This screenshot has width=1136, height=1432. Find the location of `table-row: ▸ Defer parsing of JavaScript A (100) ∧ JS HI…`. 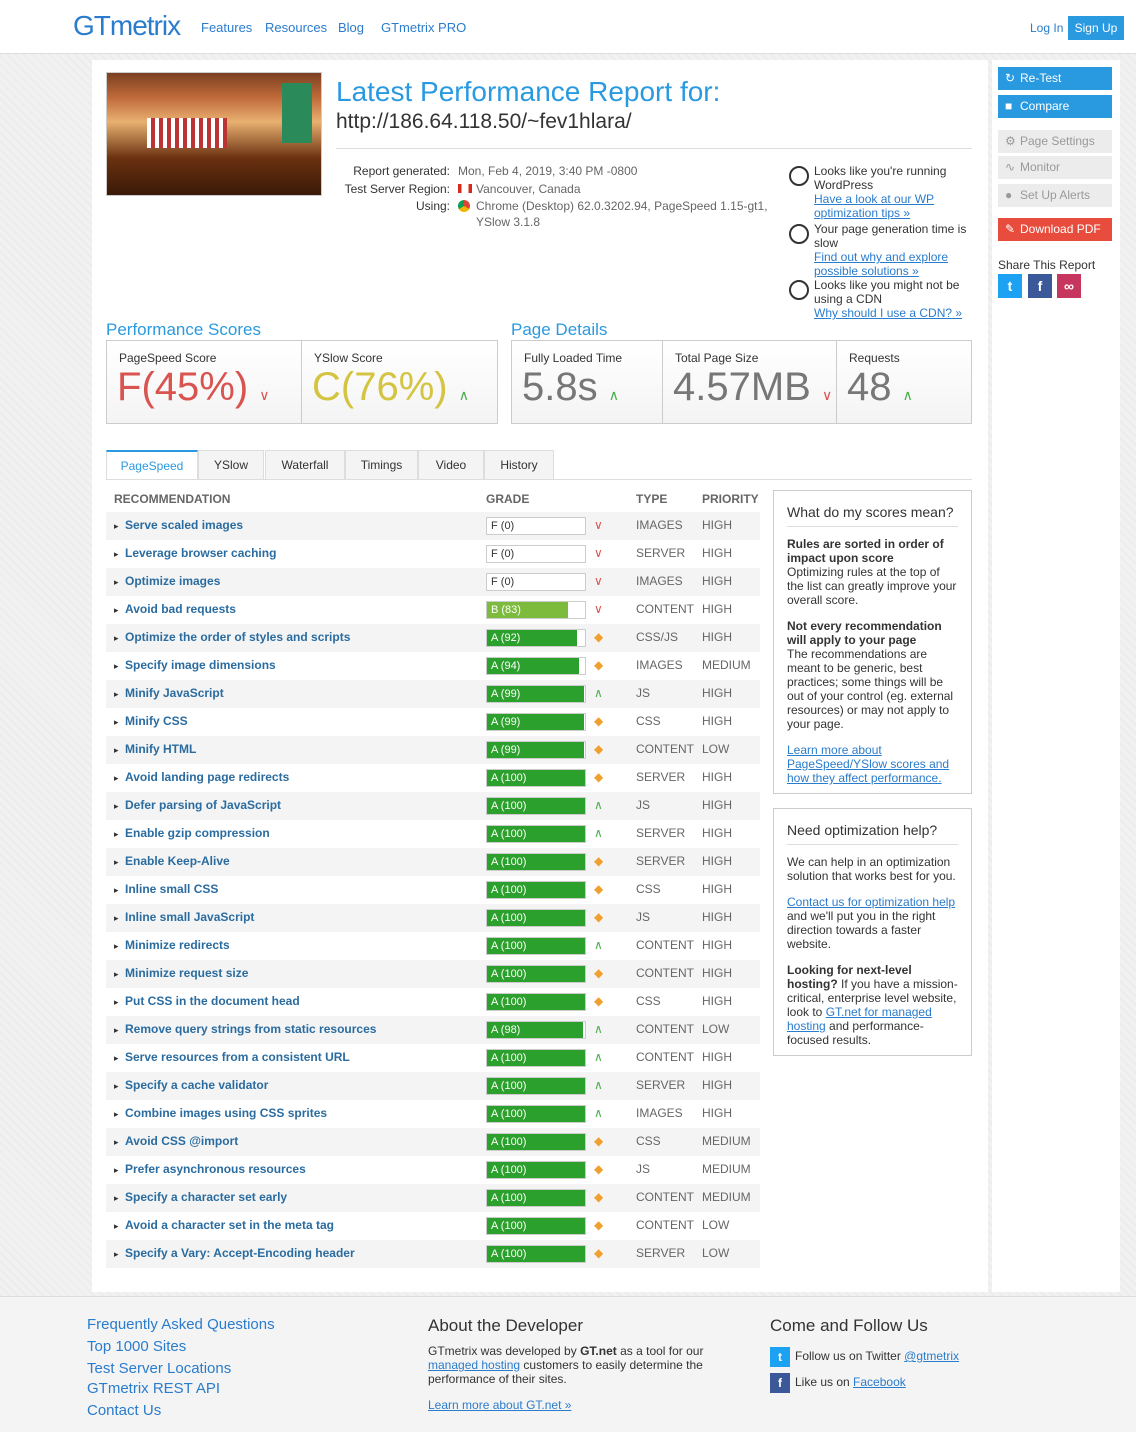

table-row: ▸ Defer parsing of JavaScript A (100) ∧ JS HI… is located at coordinates (433, 806).